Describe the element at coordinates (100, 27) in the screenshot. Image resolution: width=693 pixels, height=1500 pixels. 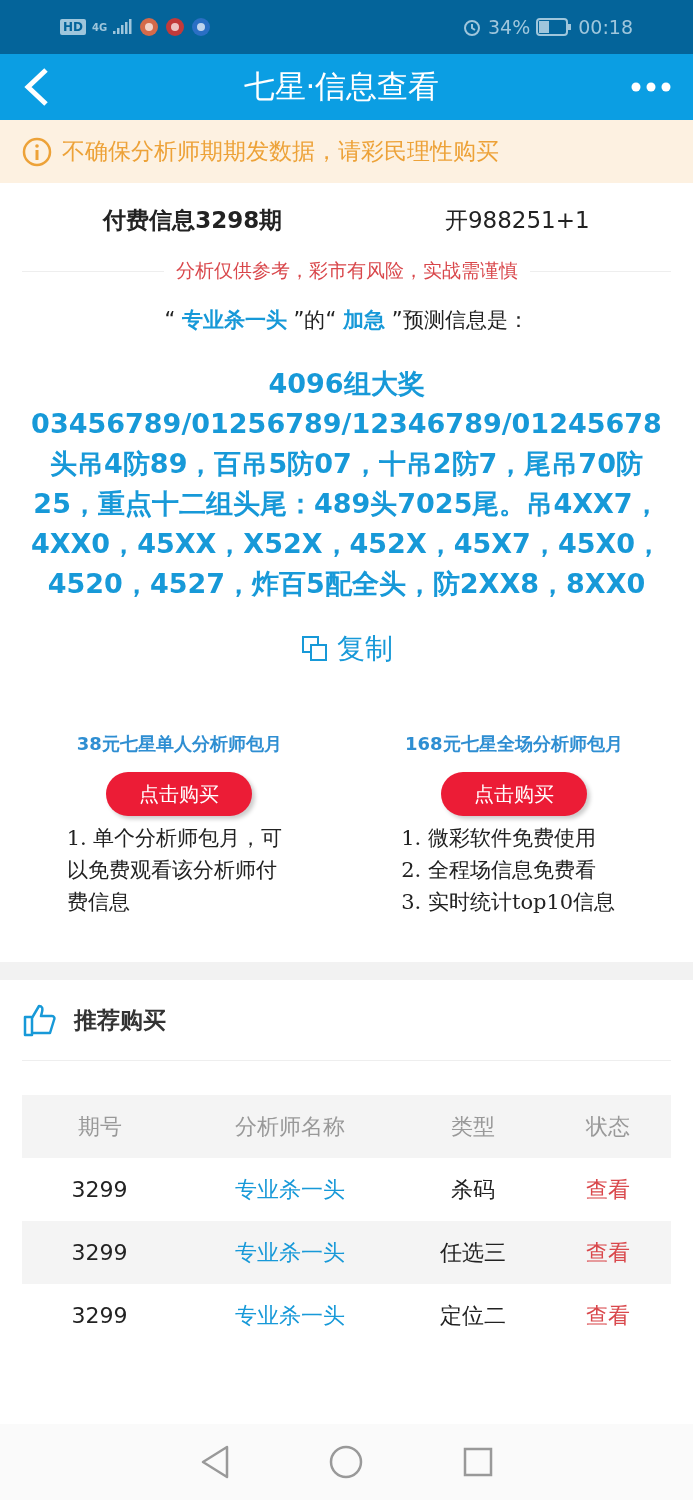
I see `network-type: 4G` at that location.